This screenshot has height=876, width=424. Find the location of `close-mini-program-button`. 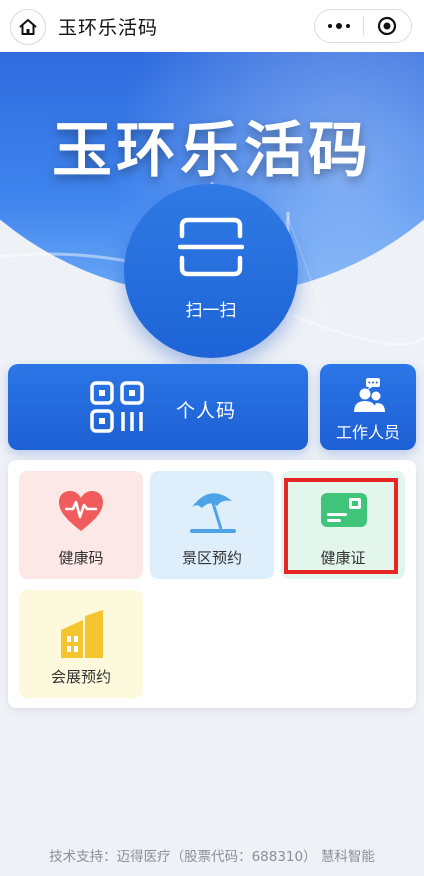

close-mini-program-button is located at coordinates (388, 26).